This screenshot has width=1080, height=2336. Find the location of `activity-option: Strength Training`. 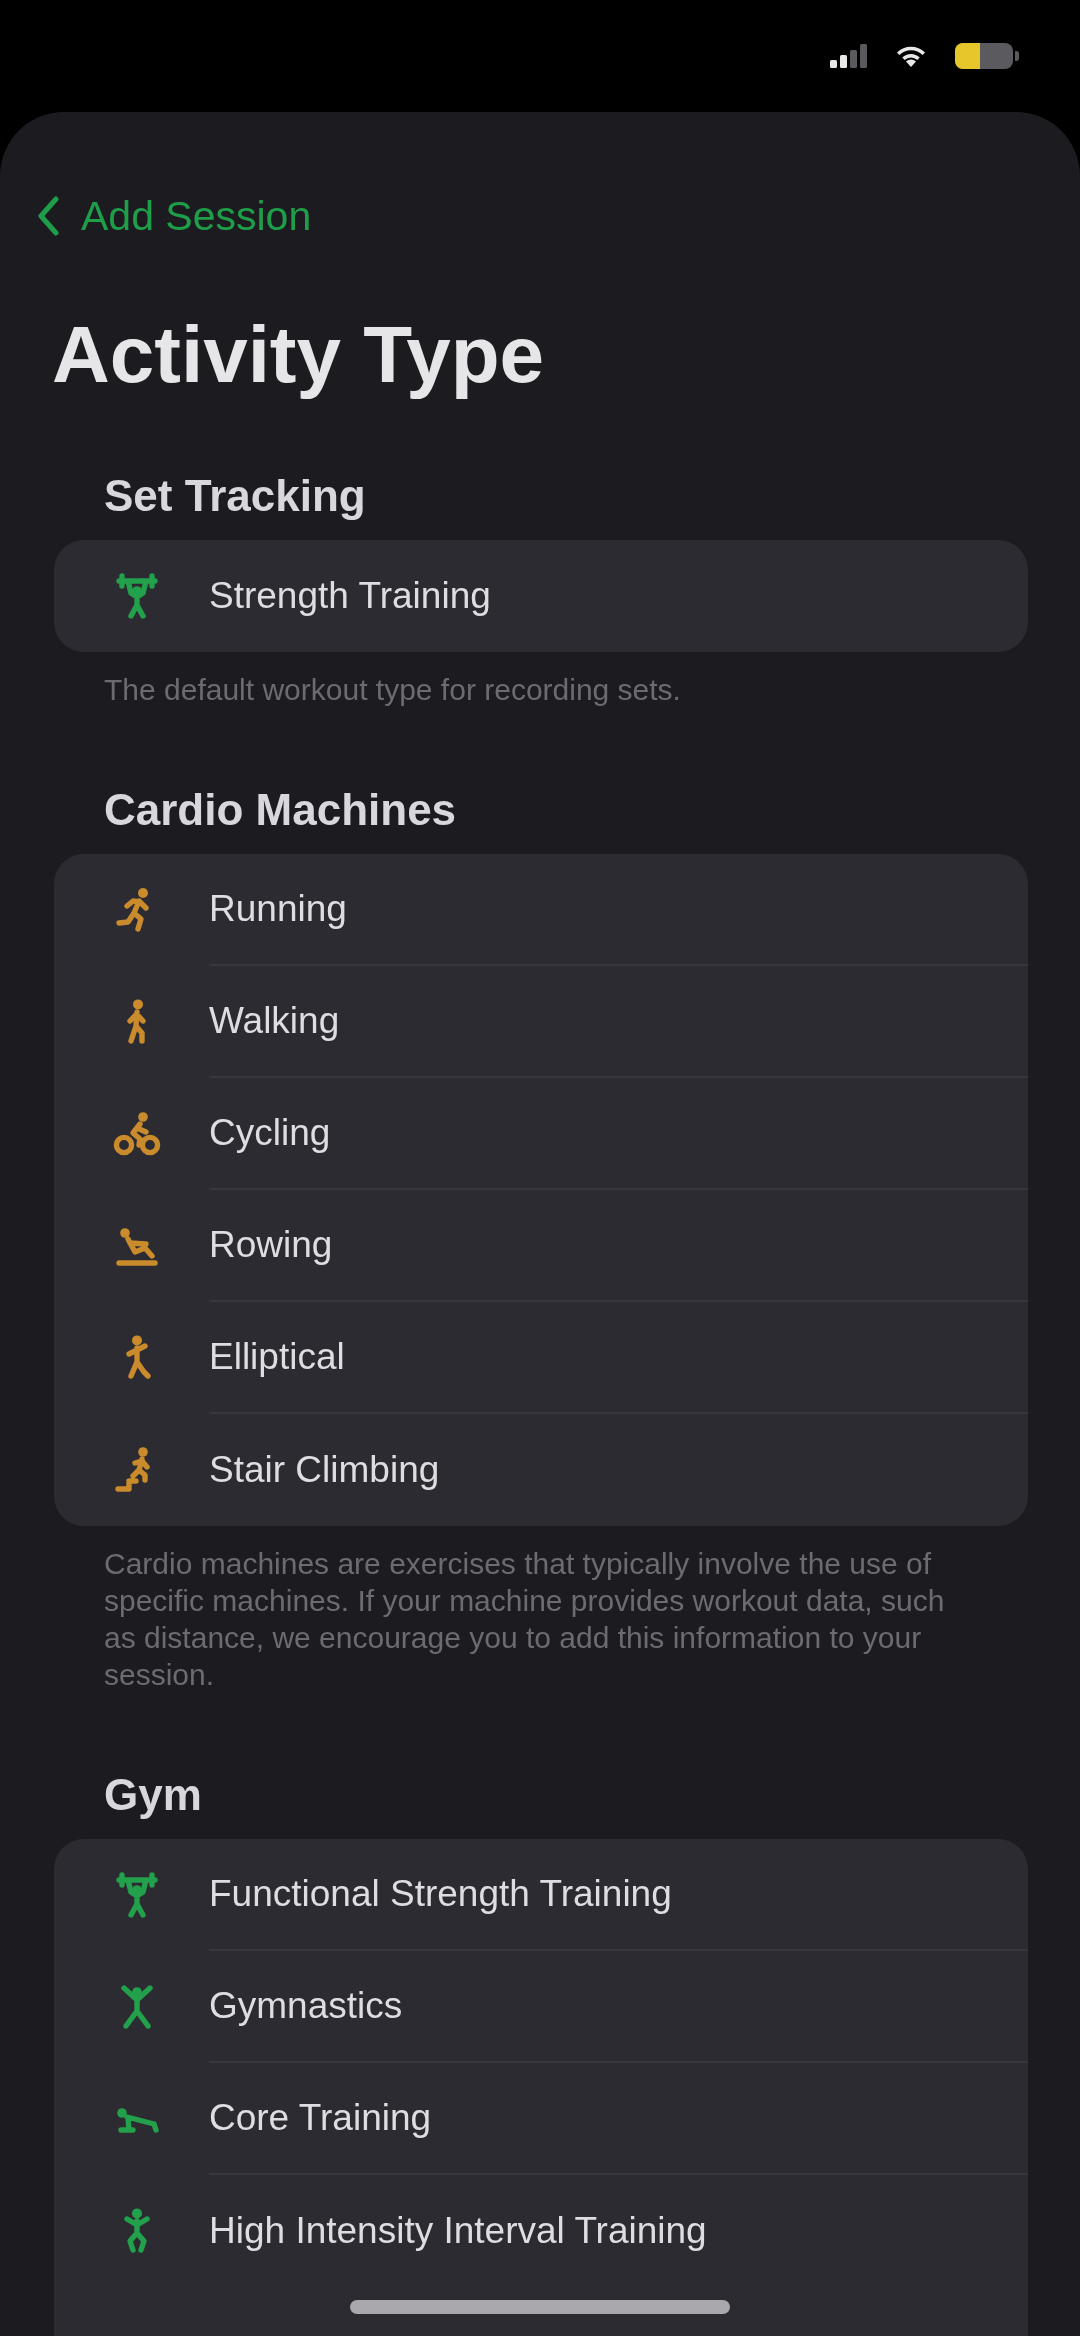

activity-option: Strength Training is located at coordinates (541, 596).